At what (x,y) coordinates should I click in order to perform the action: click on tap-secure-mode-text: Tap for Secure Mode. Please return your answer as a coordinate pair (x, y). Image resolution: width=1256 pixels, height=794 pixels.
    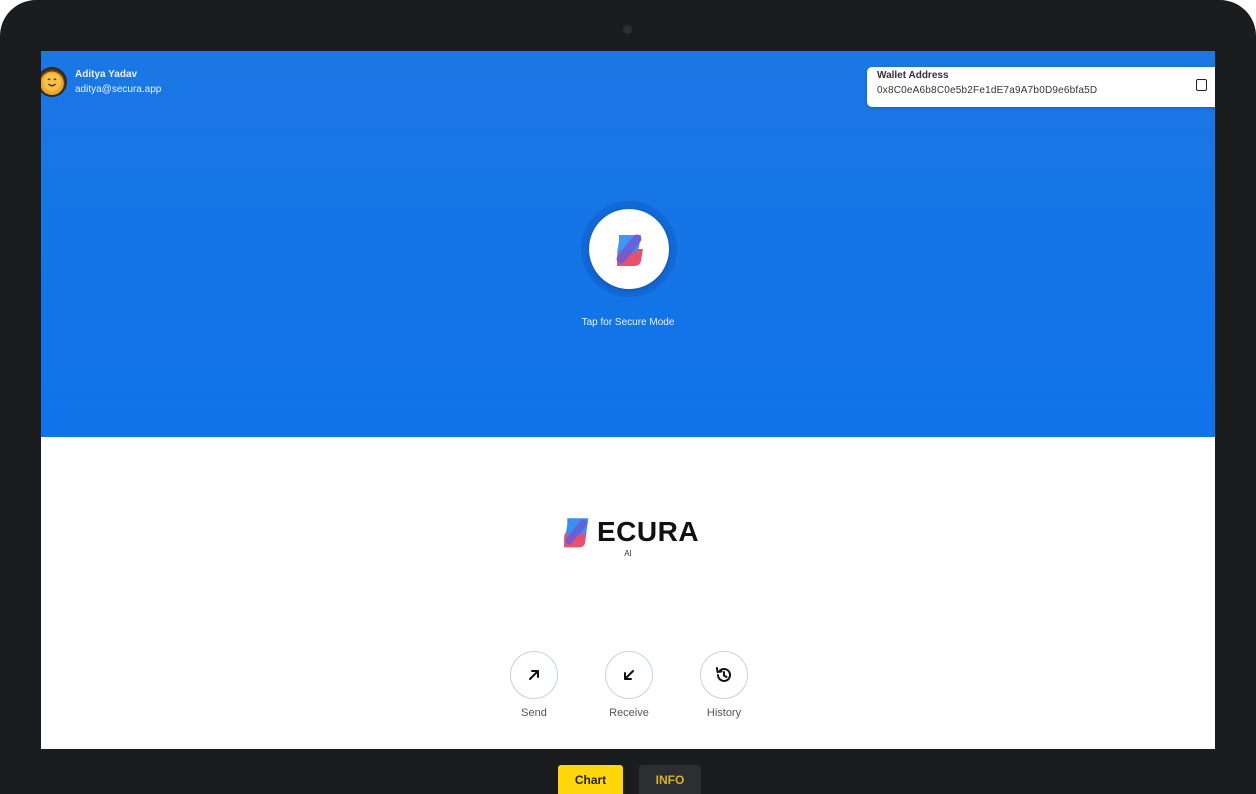
    Looking at the image, I should click on (628, 322).